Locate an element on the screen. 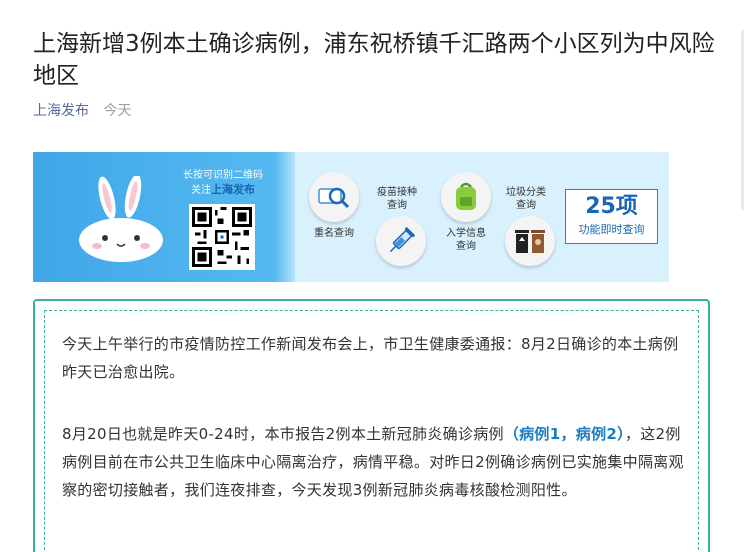 Image resolution: width=744 pixels, height=552 pixels. syringe-icon is located at coordinates (402, 239).